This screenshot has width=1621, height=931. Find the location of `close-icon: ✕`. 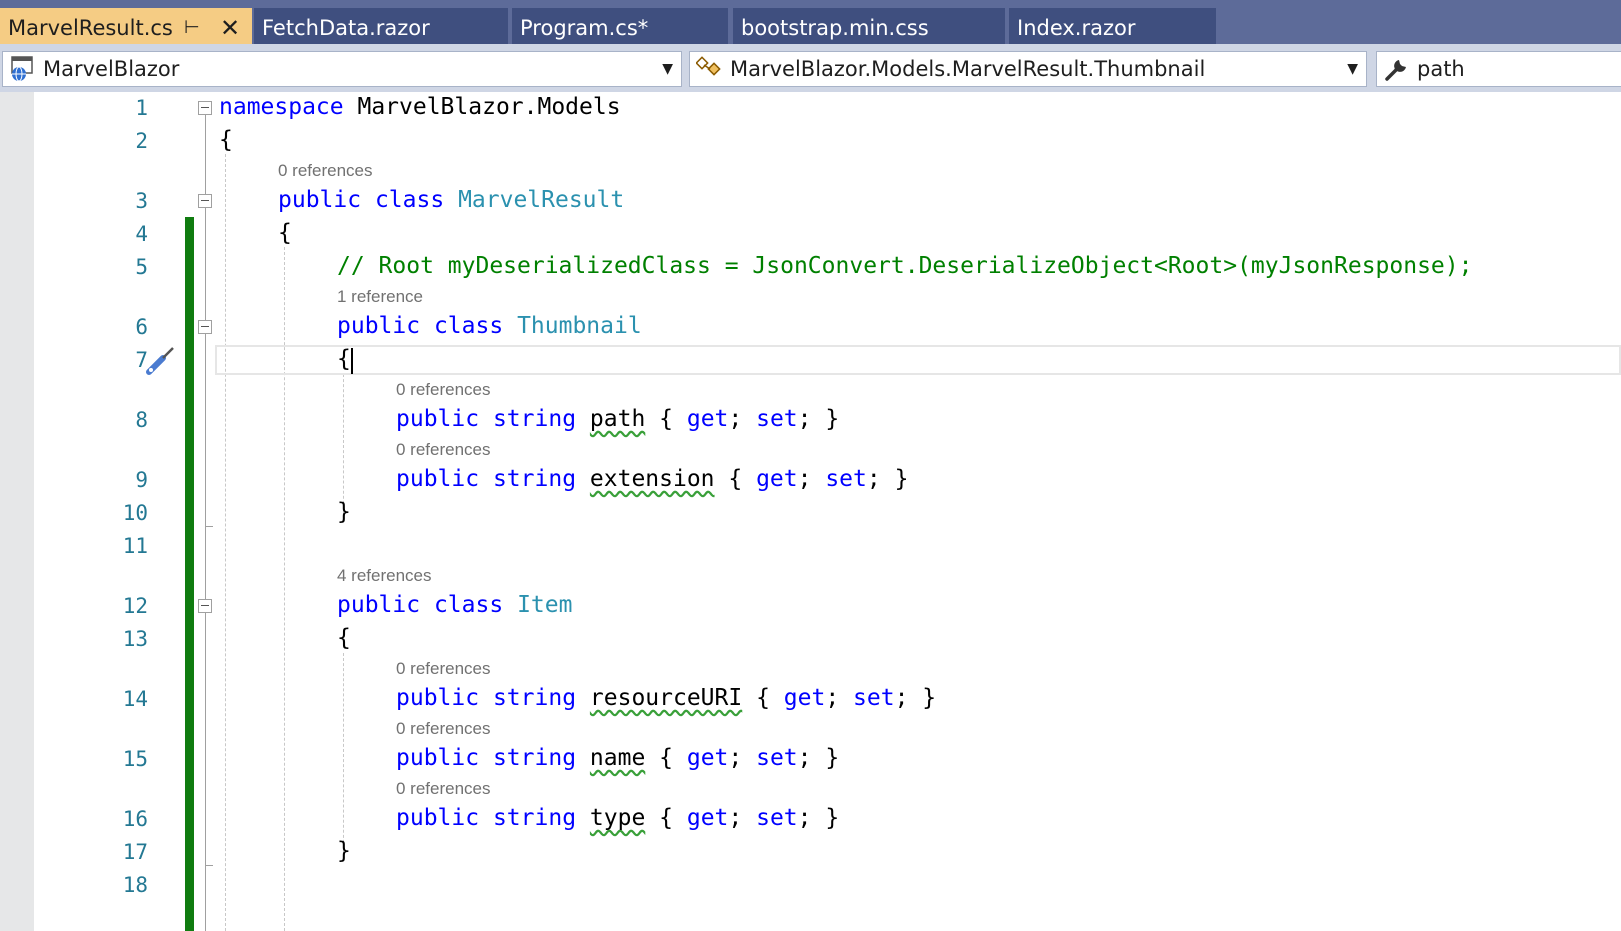

close-icon: ✕ is located at coordinates (230, 28).